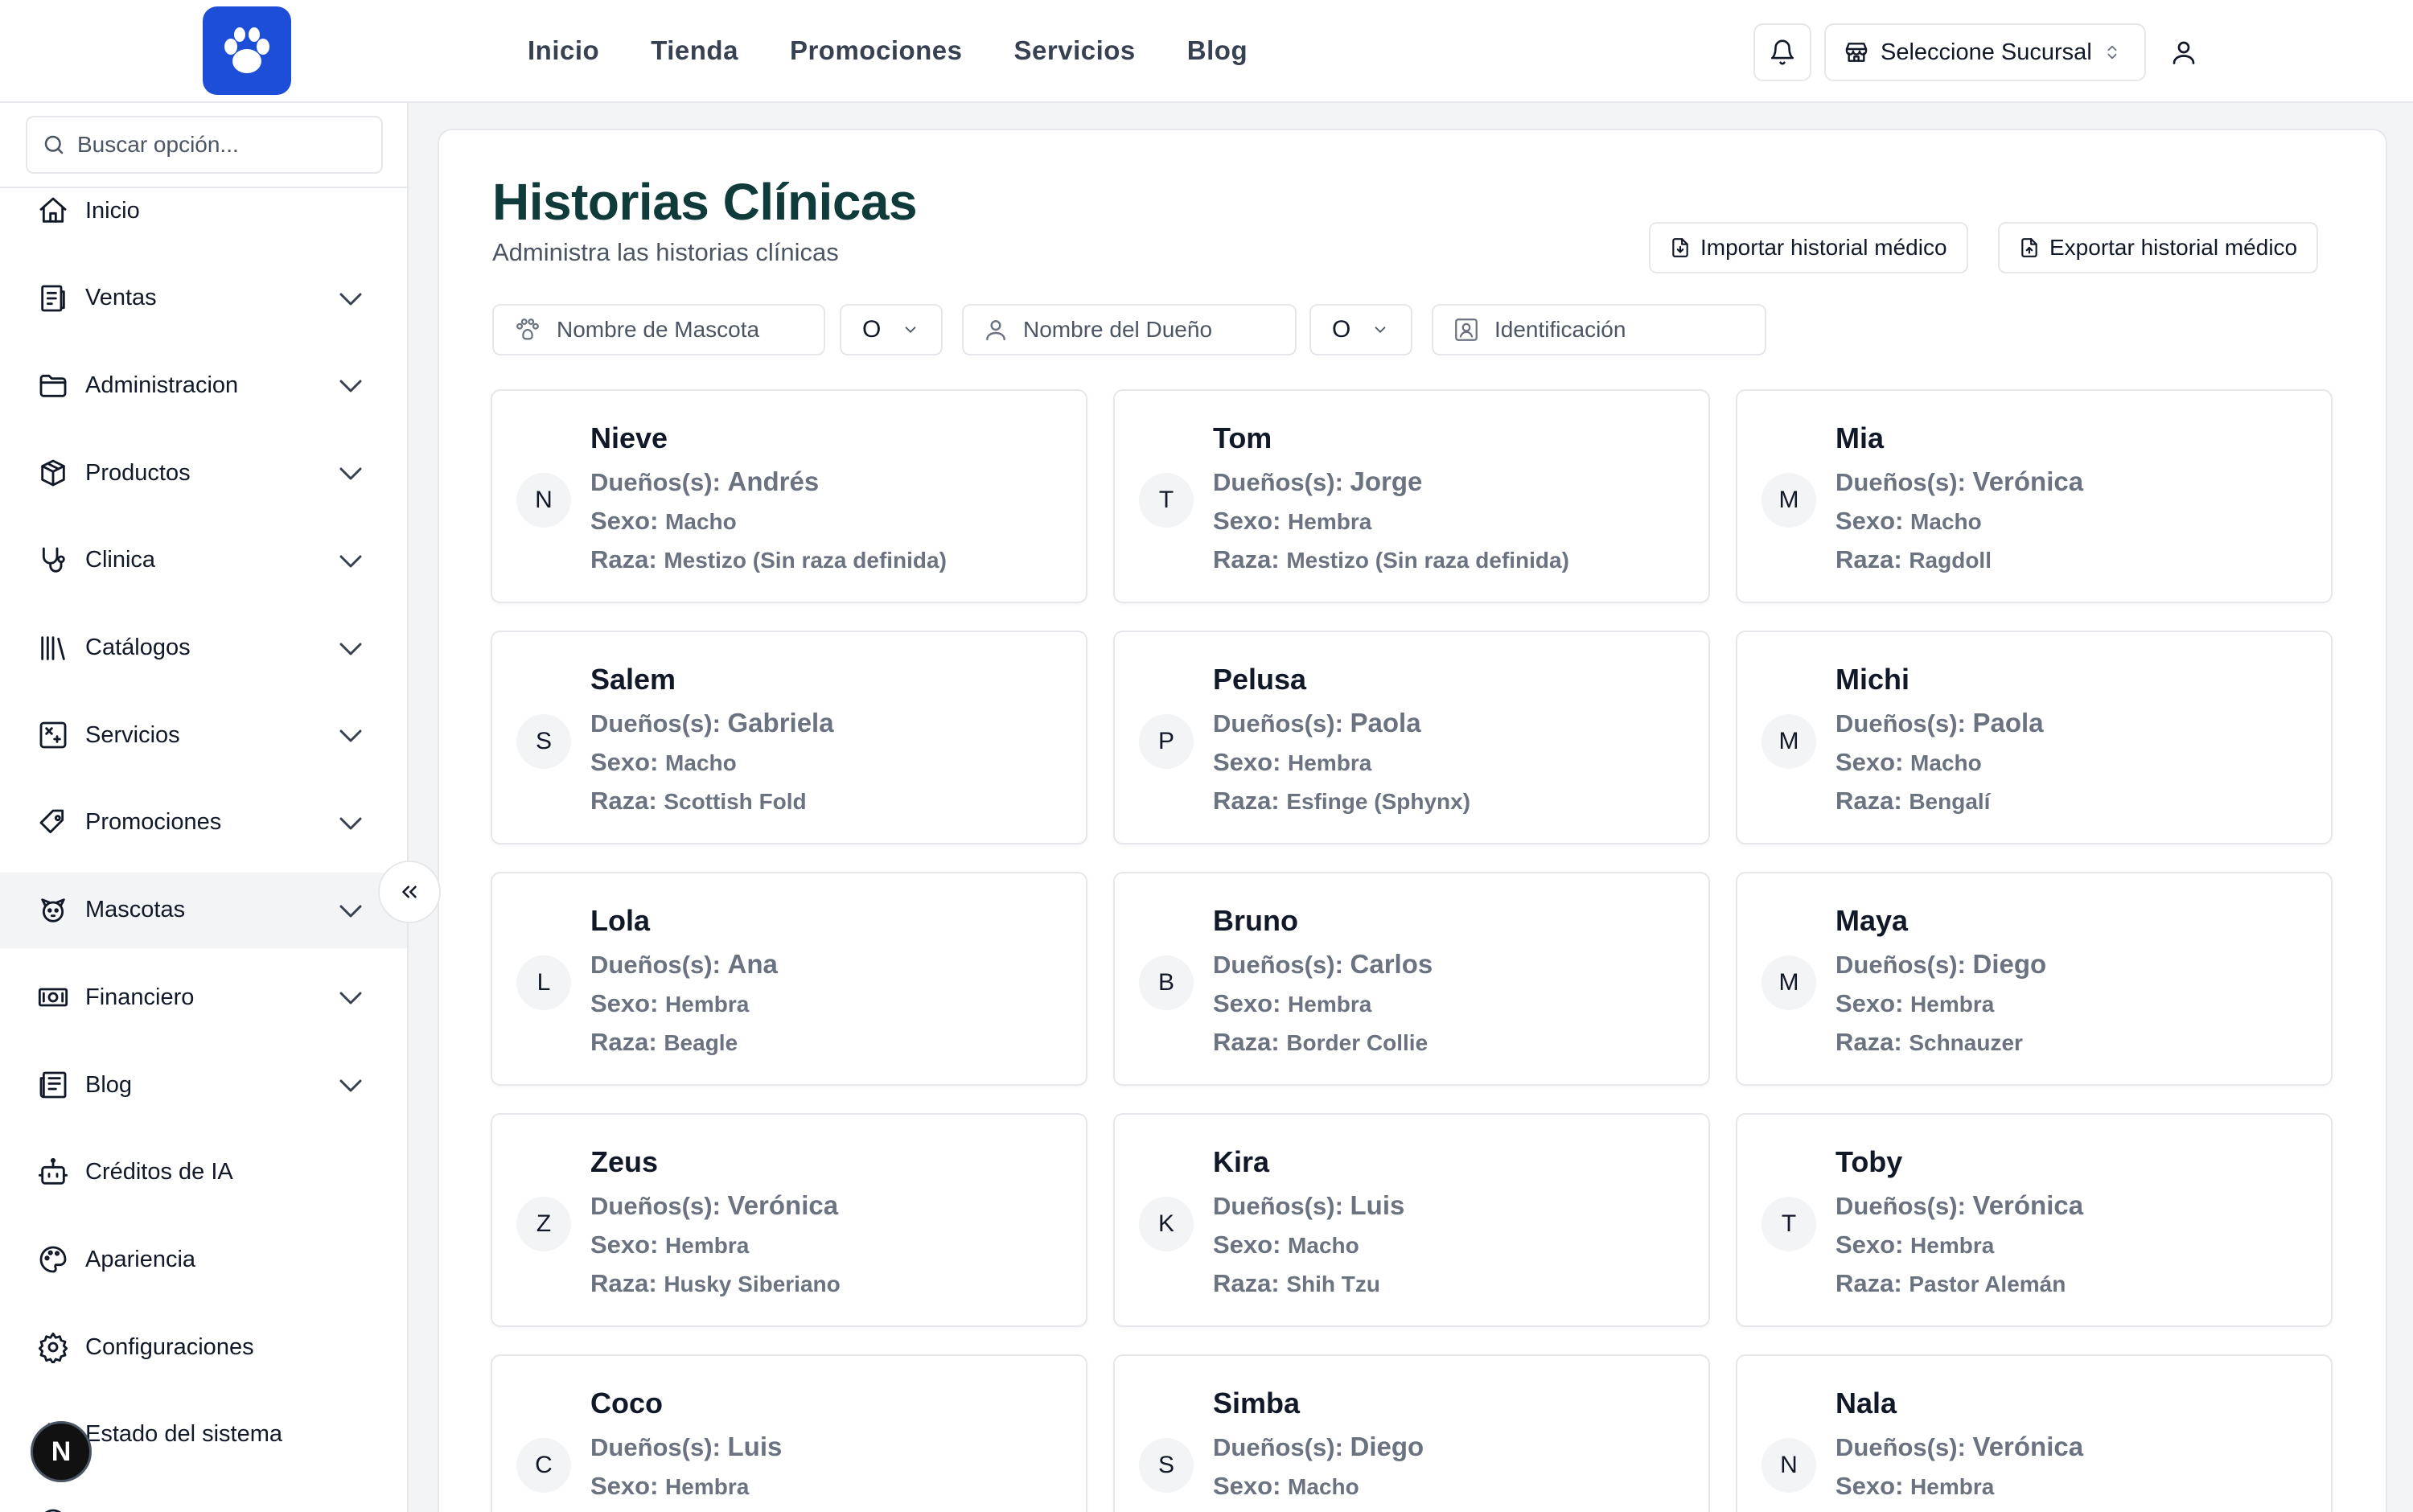 The image size is (2413, 1512). What do you see at coordinates (204, 561) in the screenshot?
I see `sidebar-item-clinica: Clinica` at bounding box center [204, 561].